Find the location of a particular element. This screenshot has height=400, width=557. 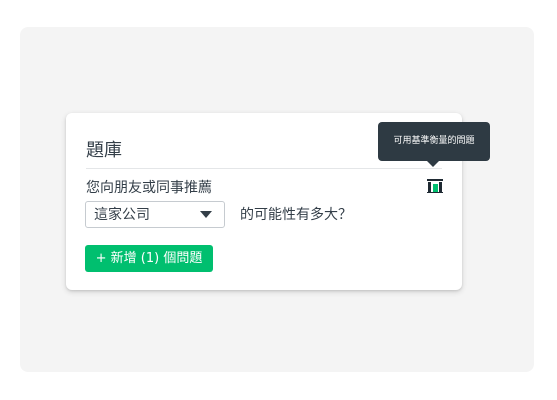

question-suffix-text: 的可能性有多大？ is located at coordinates (296, 215).